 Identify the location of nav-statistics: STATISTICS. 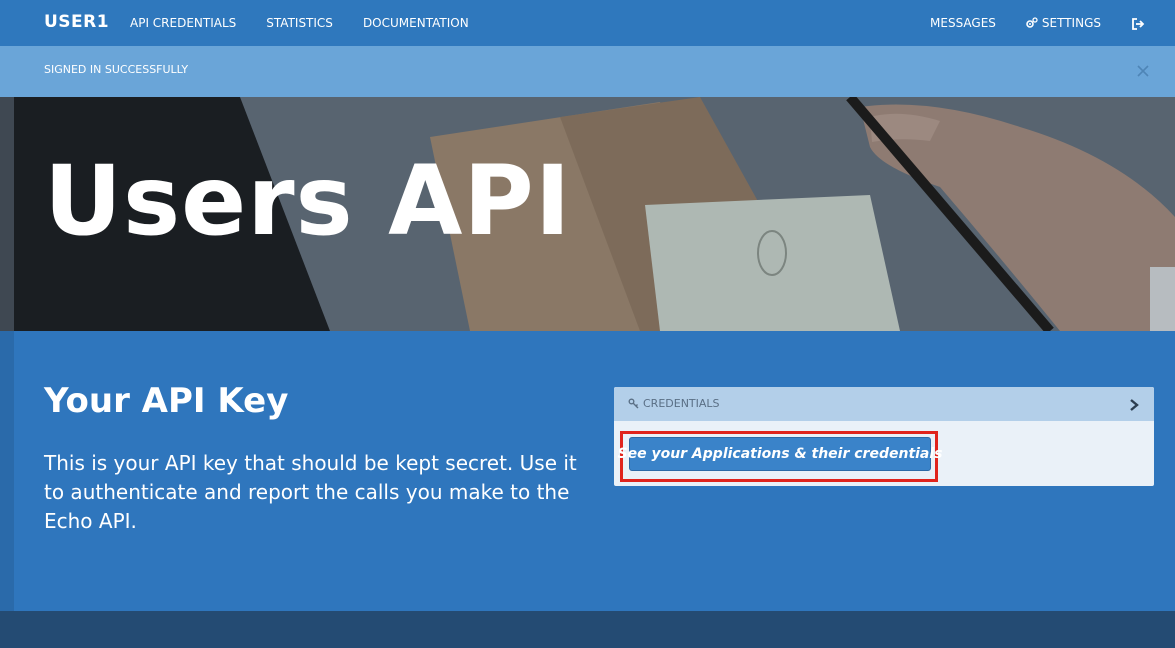
(299, 23).